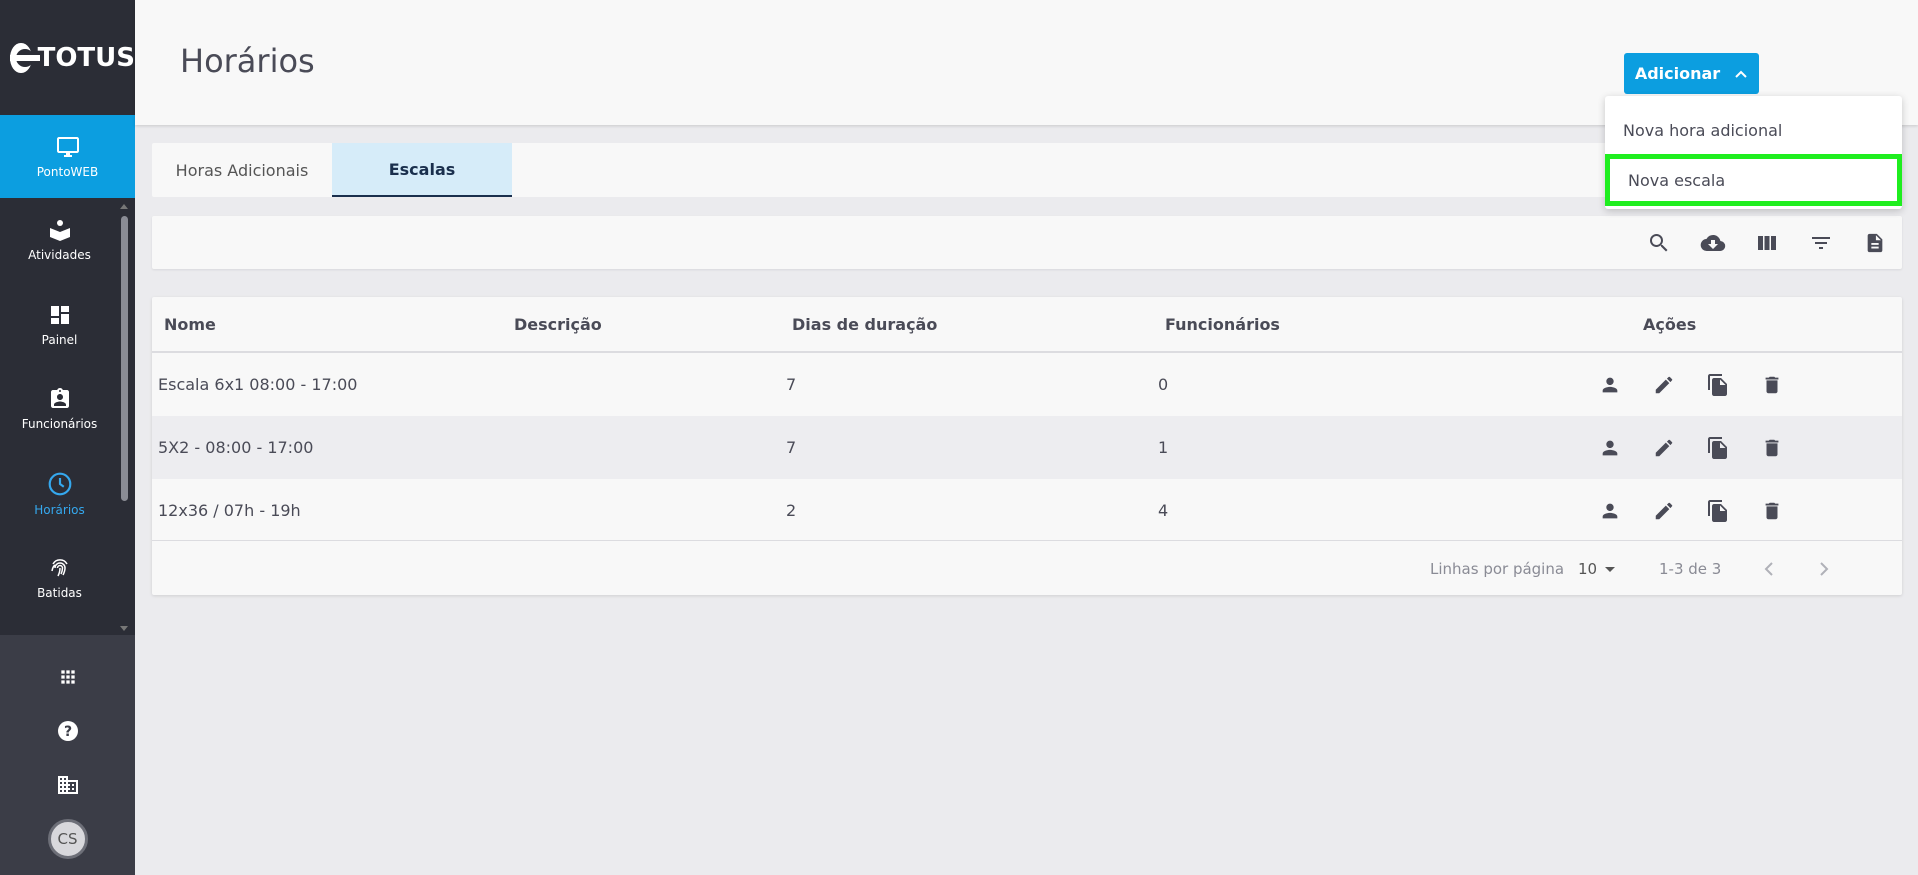  What do you see at coordinates (1753, 180) in the screenshot?
I see `menu-item-nova-escala: Nova escala` at bounding box center [1753, 180].